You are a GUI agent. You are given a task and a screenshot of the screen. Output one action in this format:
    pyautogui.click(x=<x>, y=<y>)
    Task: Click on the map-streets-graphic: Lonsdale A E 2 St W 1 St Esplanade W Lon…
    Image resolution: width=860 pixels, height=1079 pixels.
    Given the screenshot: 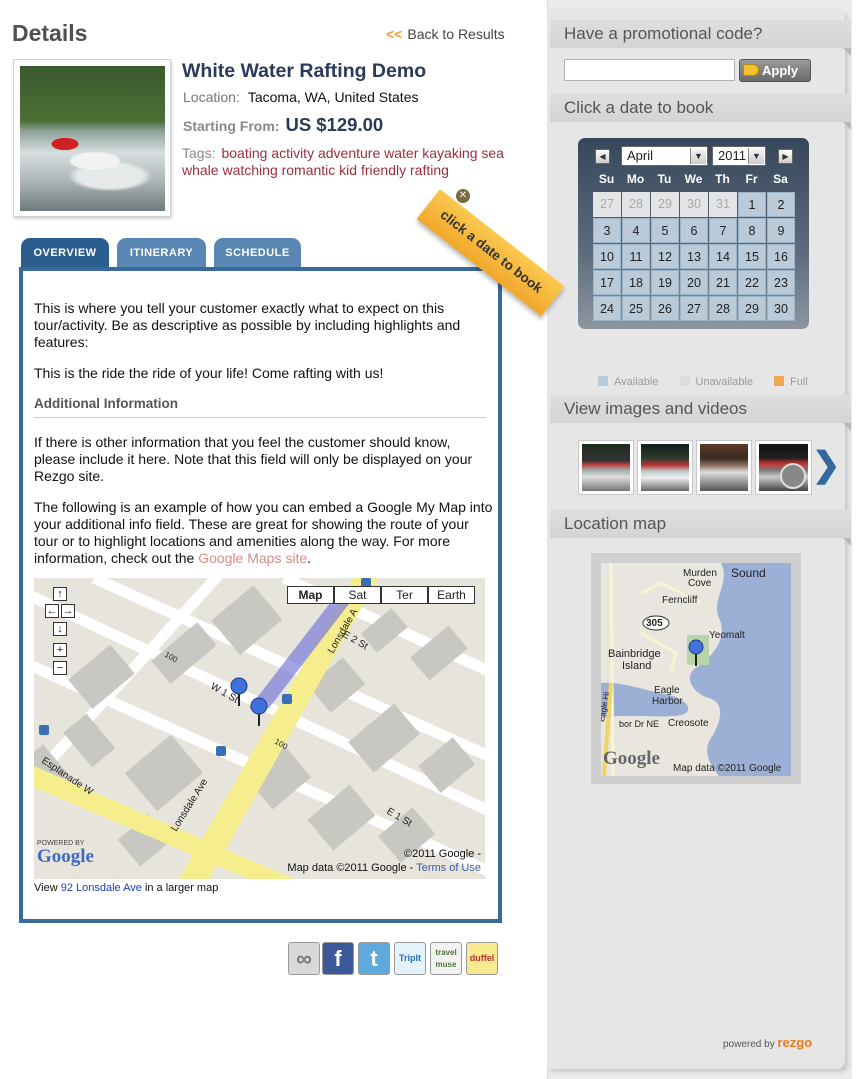 What is the action you would take?
    pyautogui.click(x=259, y=728)
    